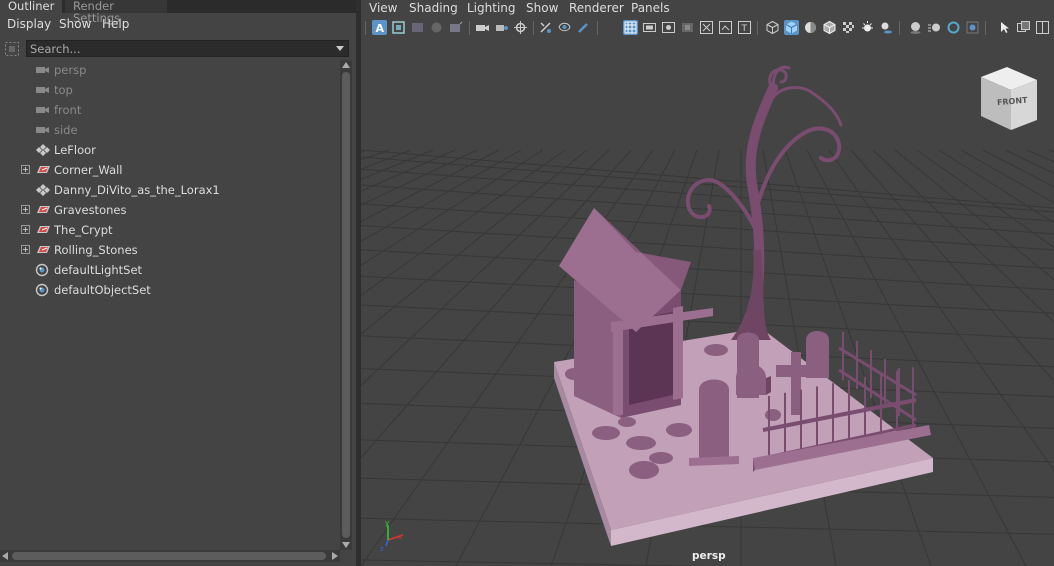 This screenshot has height=566, width=1054. I want to click on shadows-icon, so click(886, 27).